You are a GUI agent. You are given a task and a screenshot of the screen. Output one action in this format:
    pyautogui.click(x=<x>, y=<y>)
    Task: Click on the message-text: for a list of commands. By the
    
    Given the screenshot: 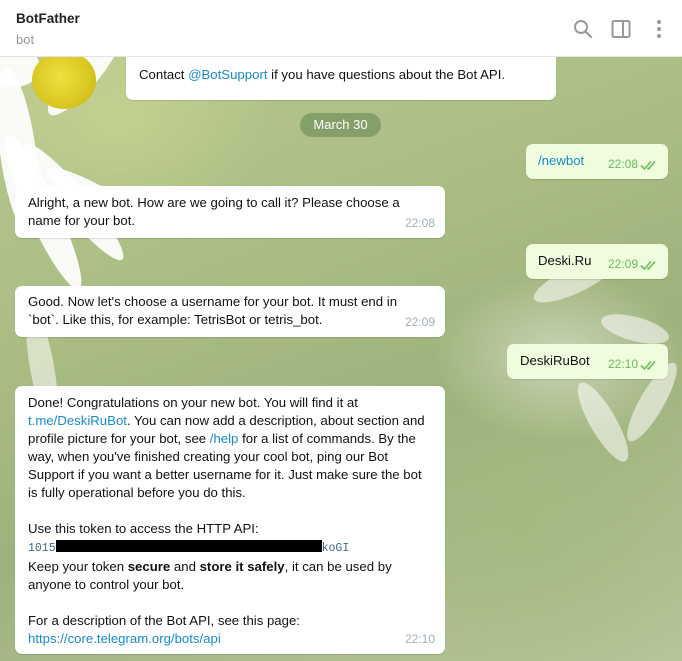 What is the action you would take?
    pyautogui.click(x=327, y=438)
    